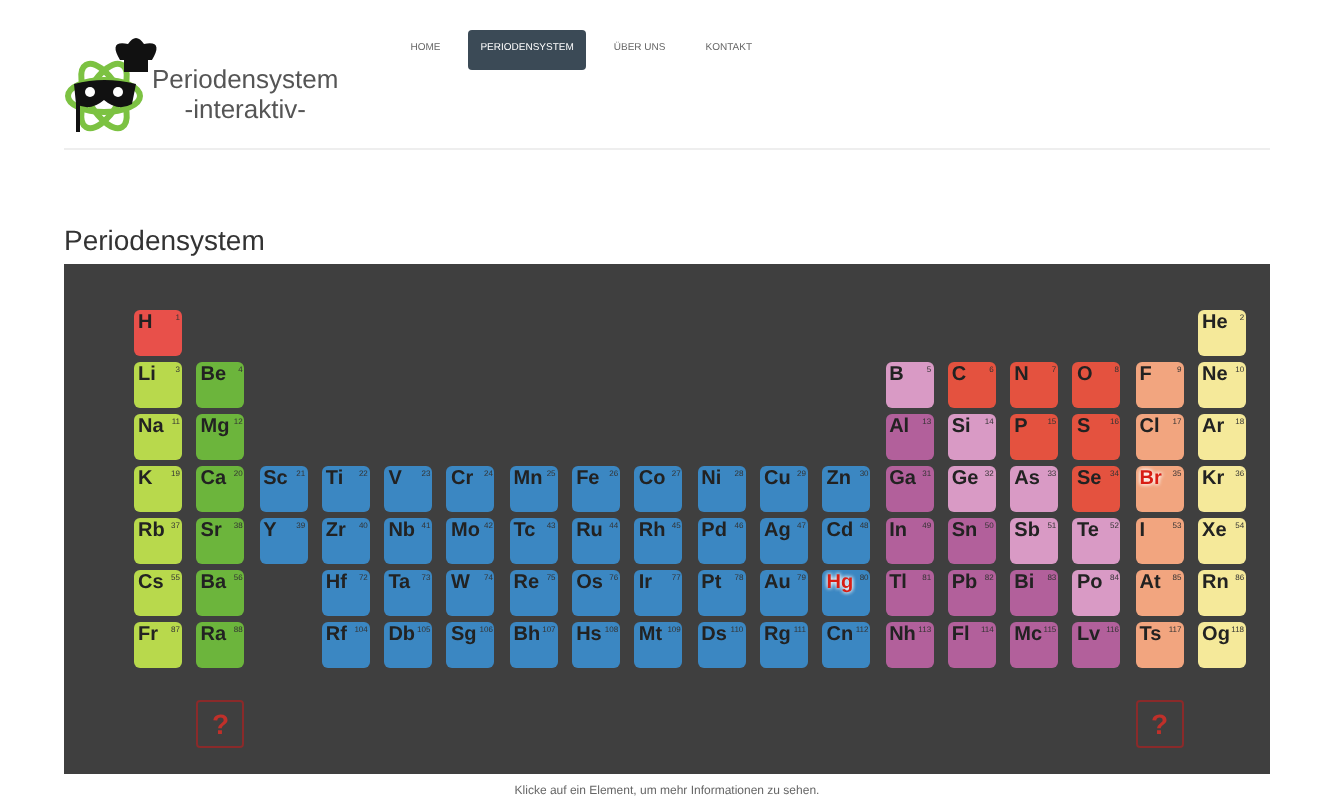 The height and width of the screenshot is (802, 1334). I want to click on element-symbol: Nb, so click(402, 531).